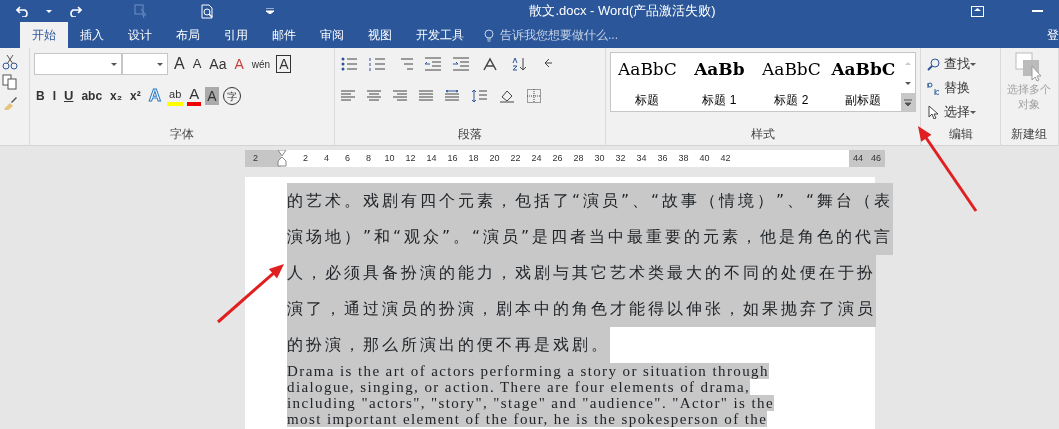  I want to click on style-item: AaBbC 副标题, so click(863, 82).